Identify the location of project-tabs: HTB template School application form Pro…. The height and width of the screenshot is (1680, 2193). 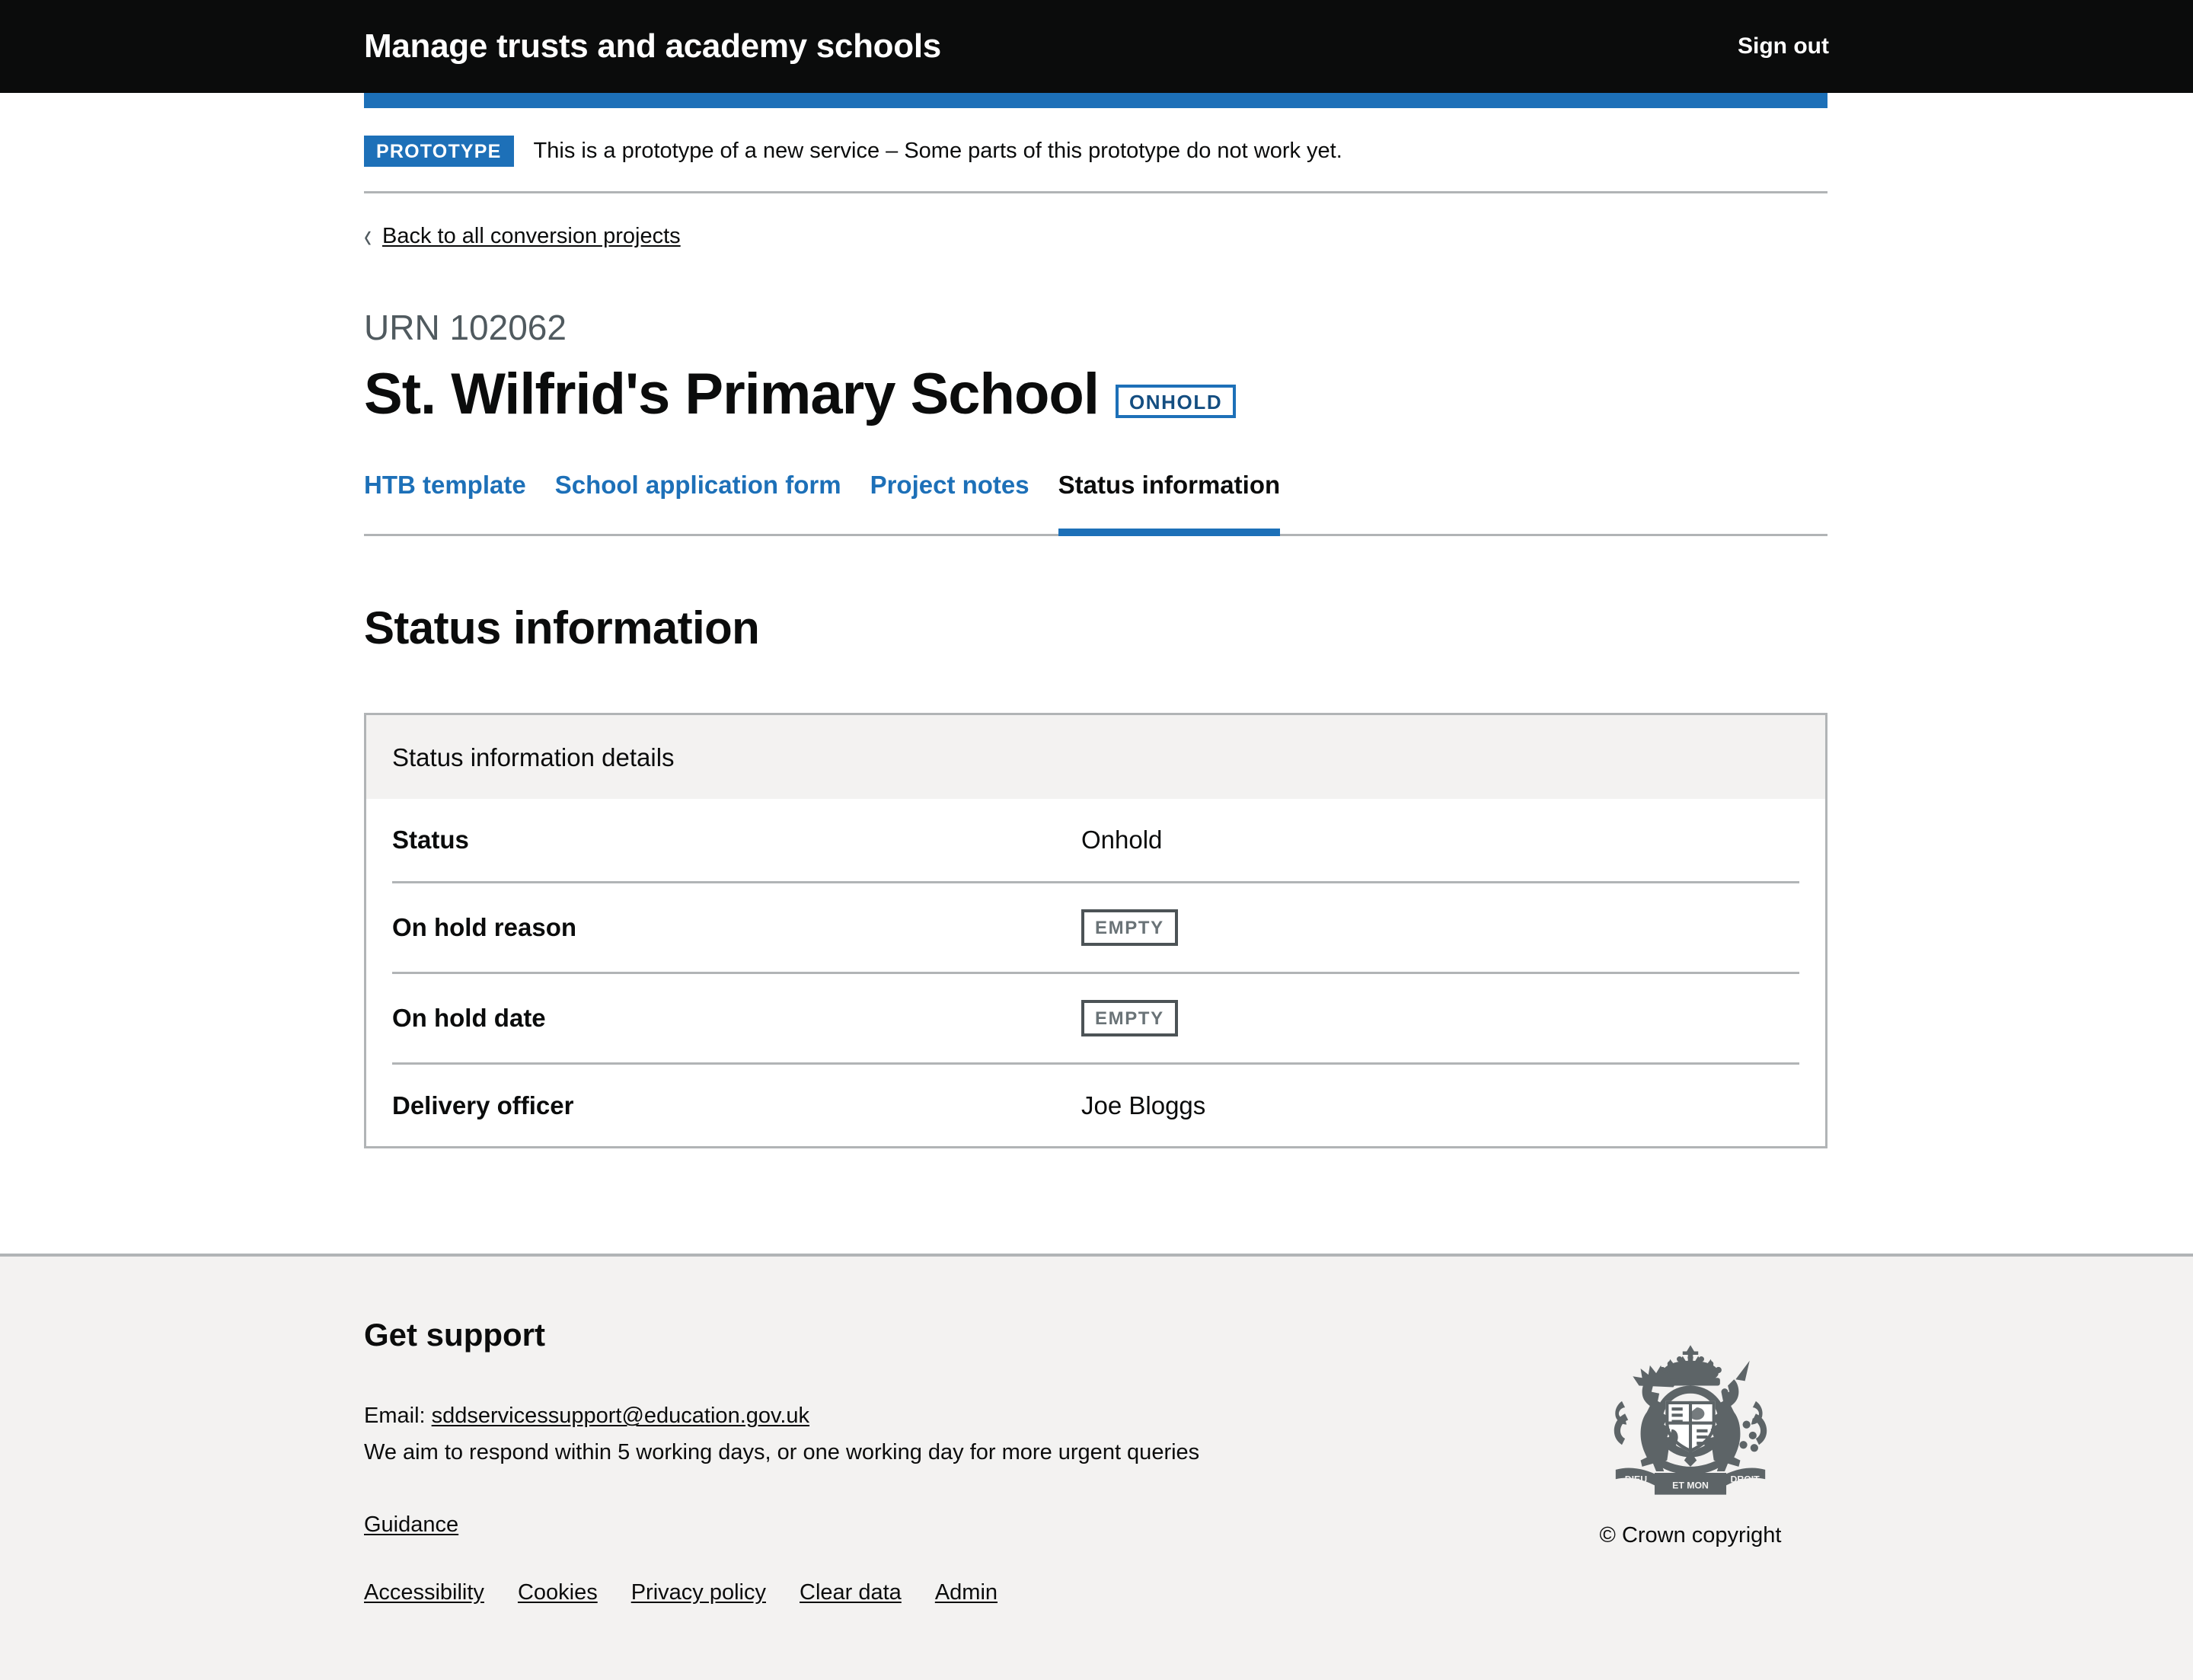
(1096, 503).